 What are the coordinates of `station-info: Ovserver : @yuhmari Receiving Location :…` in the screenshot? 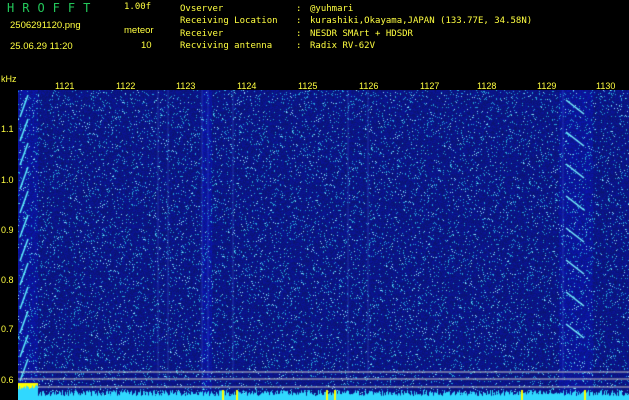 It's located at (356, 28).